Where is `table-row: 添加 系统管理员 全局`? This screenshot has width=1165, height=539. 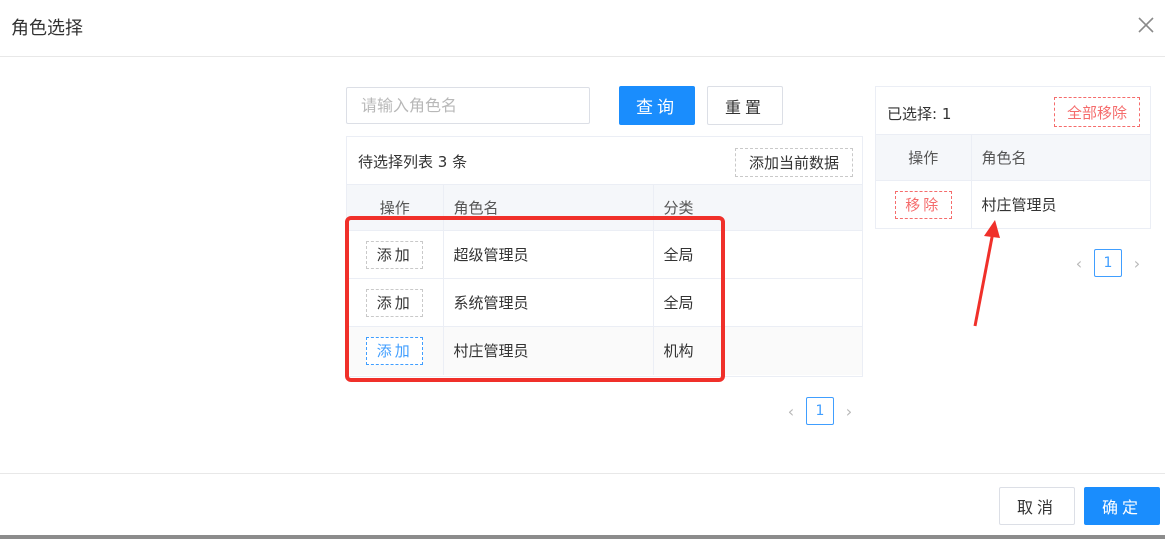
table-row: 添加 系统管理员 全局 is located at coordinates (604, 302).